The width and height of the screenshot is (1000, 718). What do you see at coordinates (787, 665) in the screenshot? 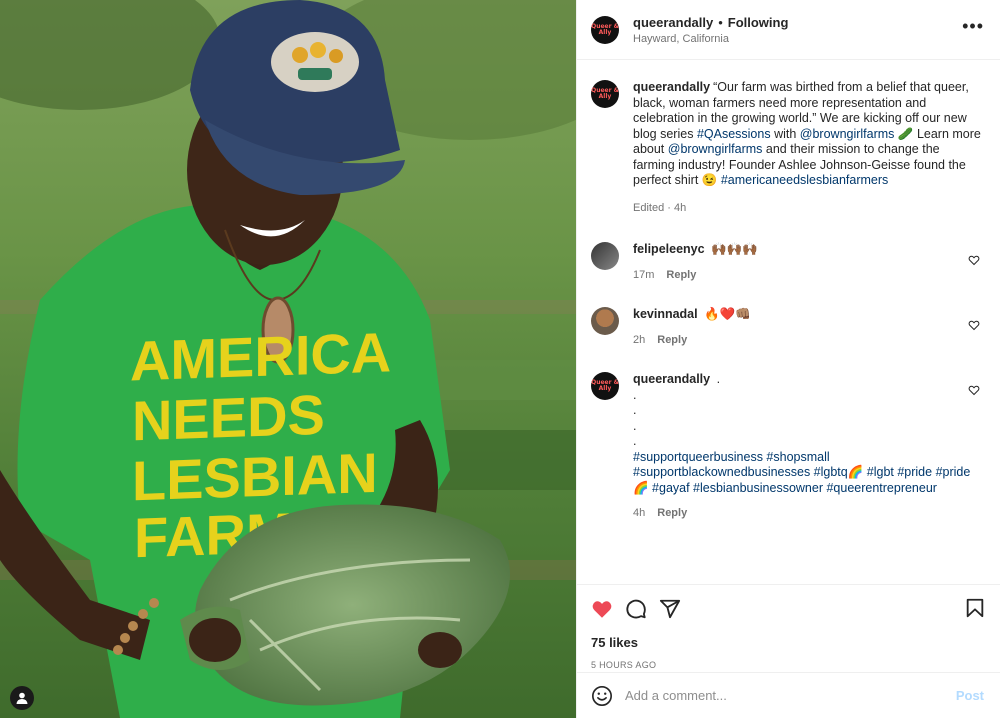
I see `post-timestamp: 5 HOURS AGO` at bounding box center [787, 665].